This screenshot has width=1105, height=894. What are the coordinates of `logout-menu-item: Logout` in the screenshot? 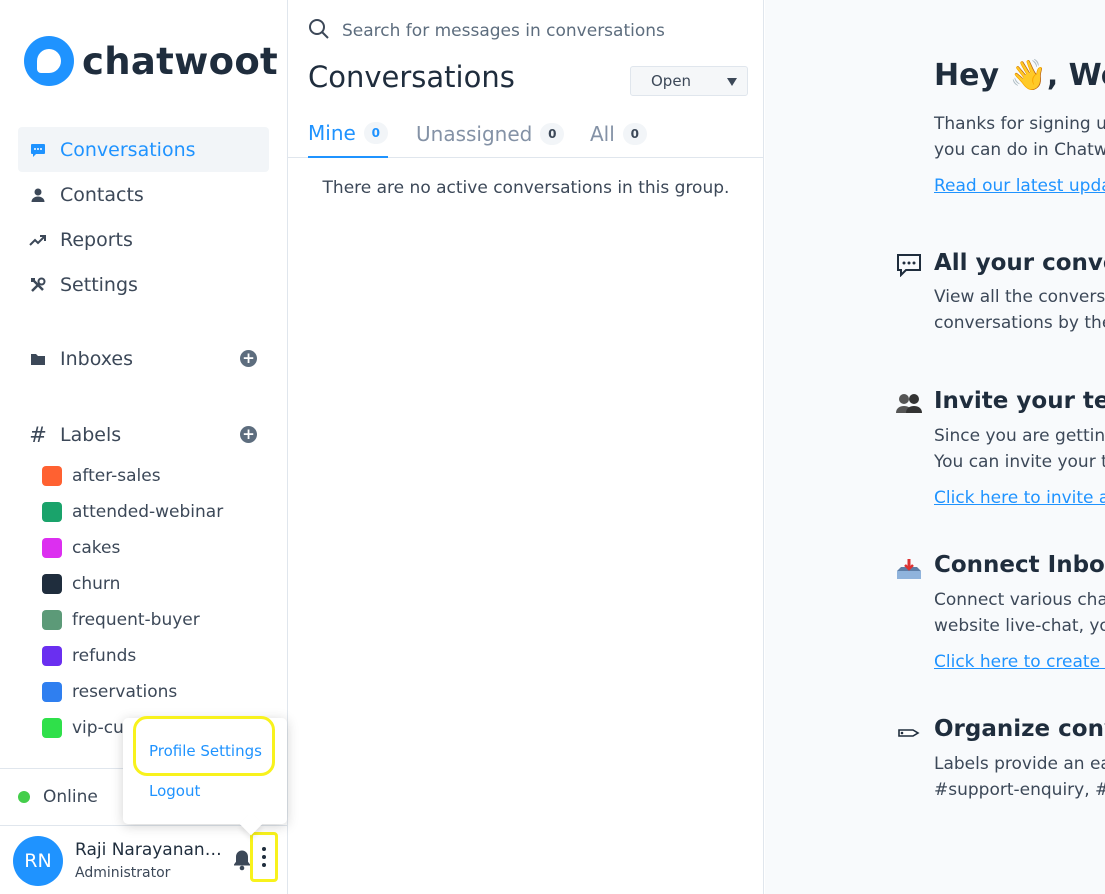 It's located at (174, 791).